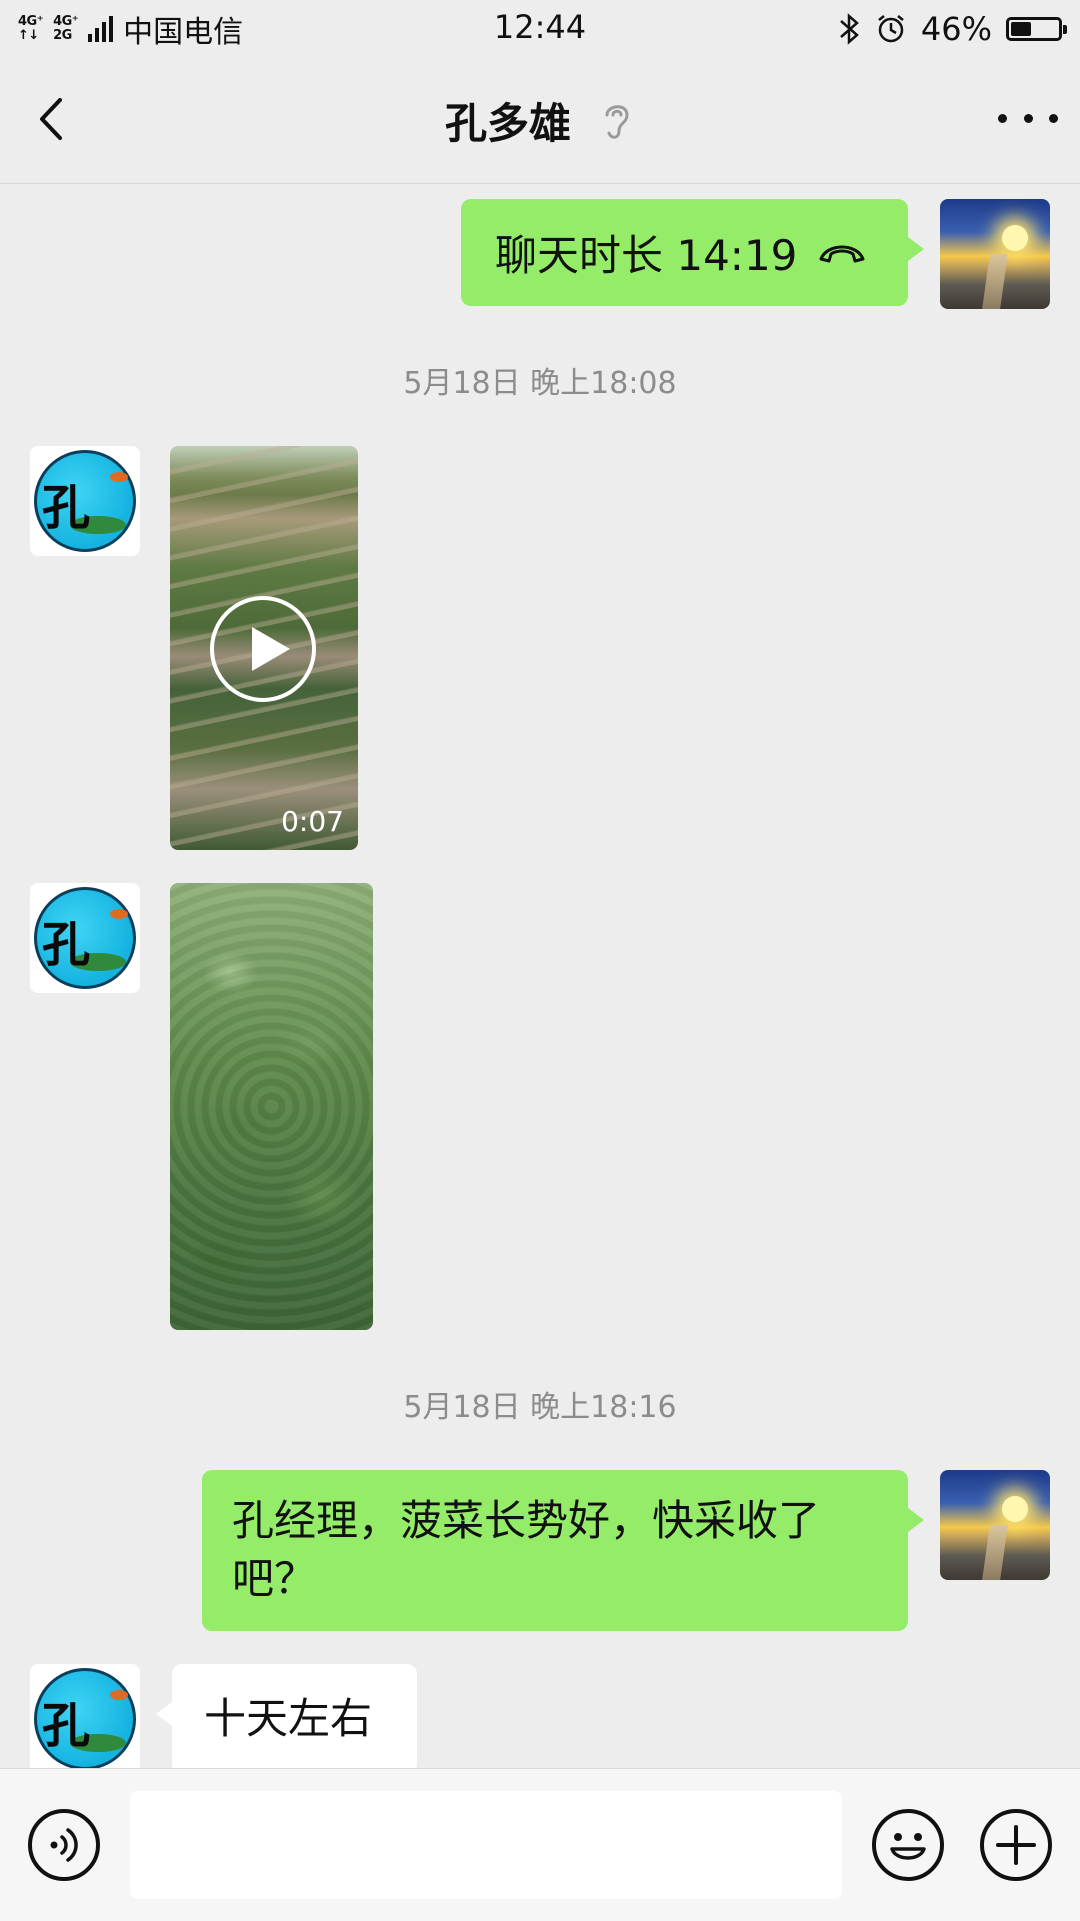  I want to click on video-message: 0:07, so click(264, 648).